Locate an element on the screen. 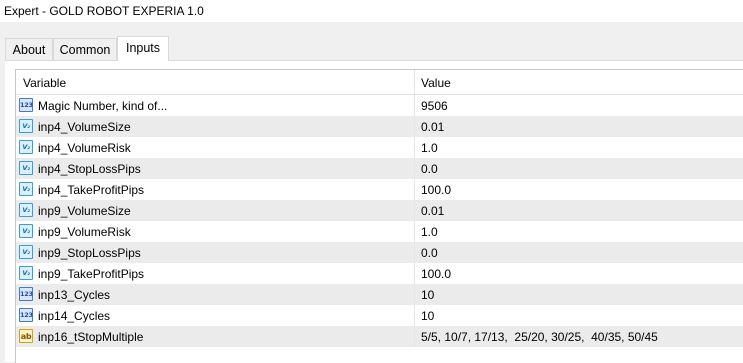  string-type-icon: ab is located at coordinates (26, 336).